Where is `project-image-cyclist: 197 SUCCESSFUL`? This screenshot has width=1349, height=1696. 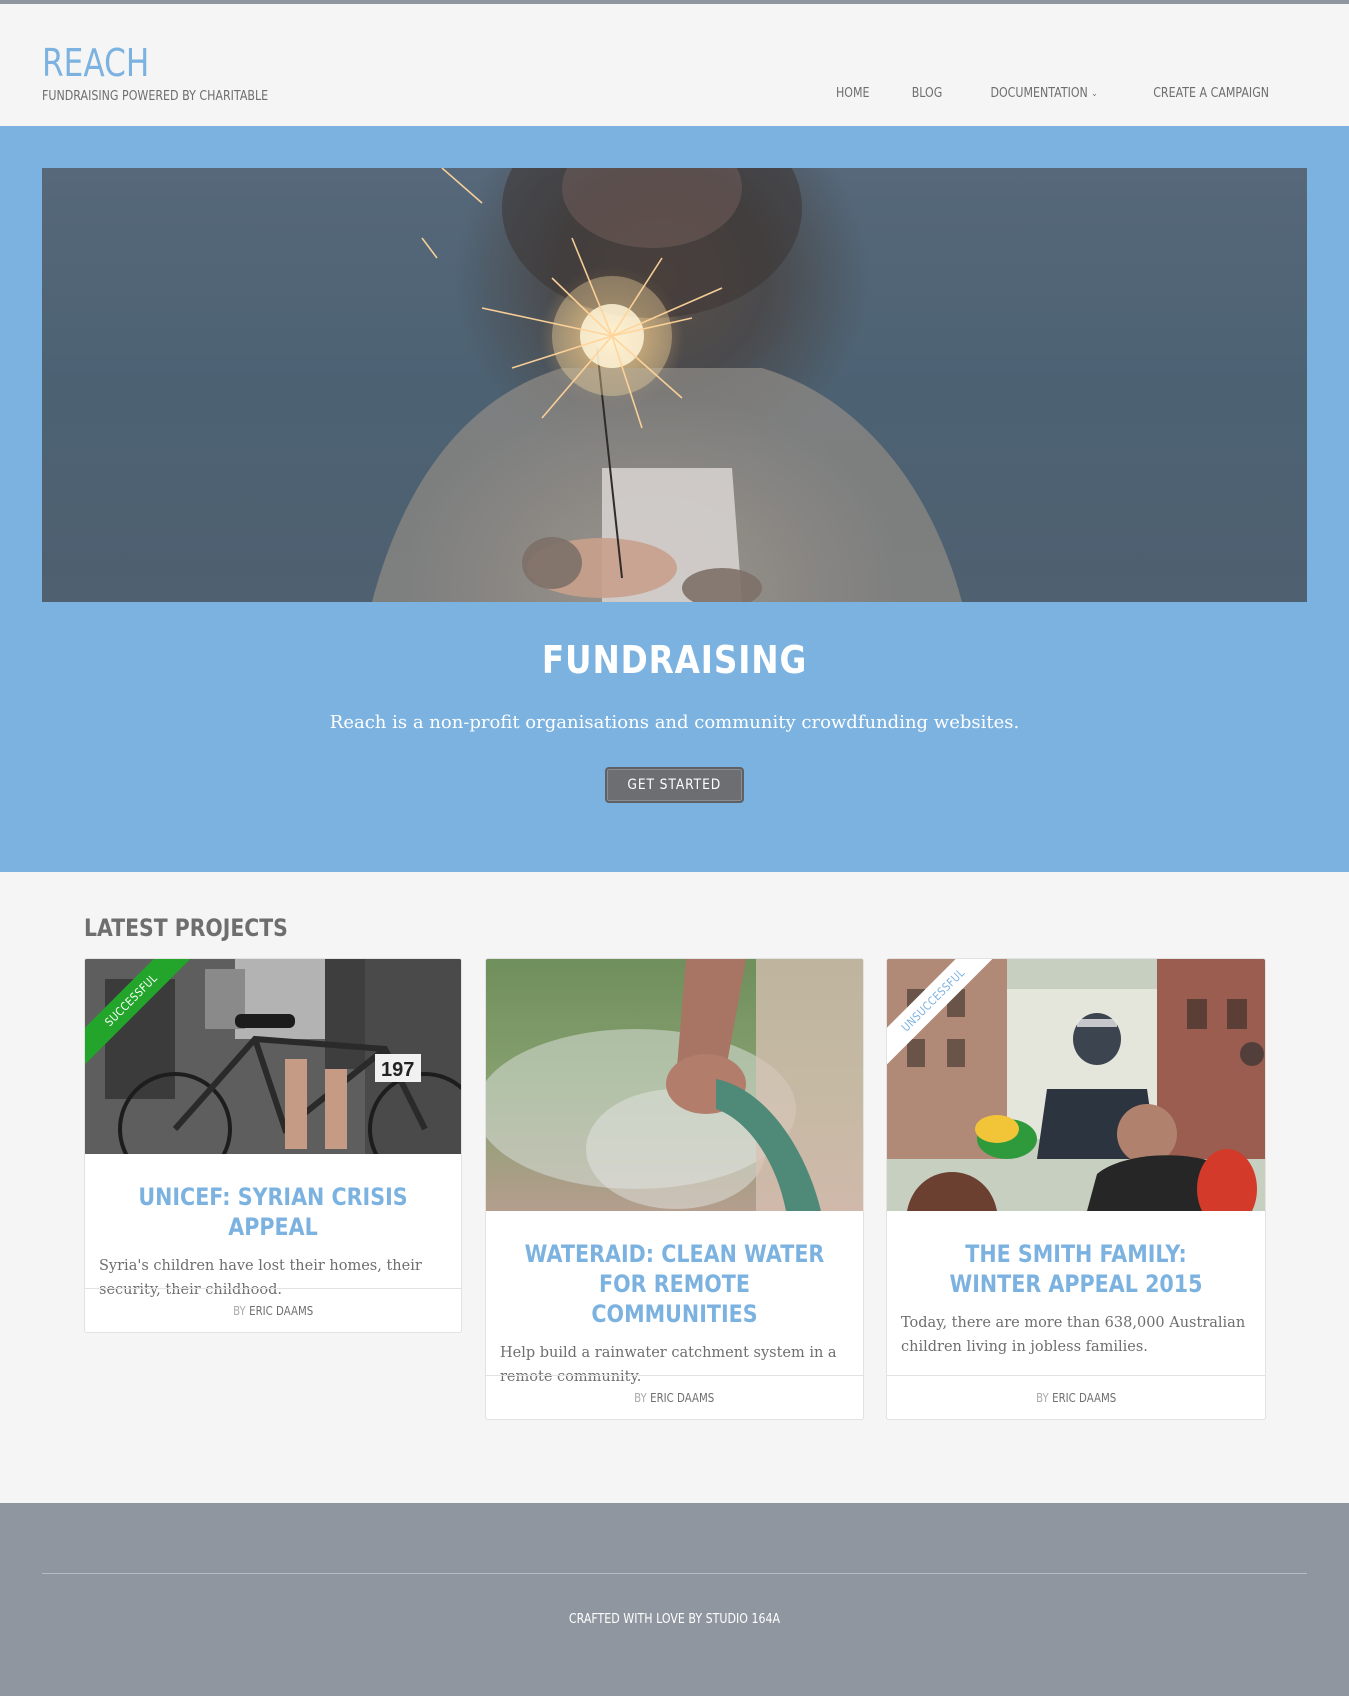 project-image-cyclist: 197 SUCCESSFUL is located at coordinates (273, 1056).